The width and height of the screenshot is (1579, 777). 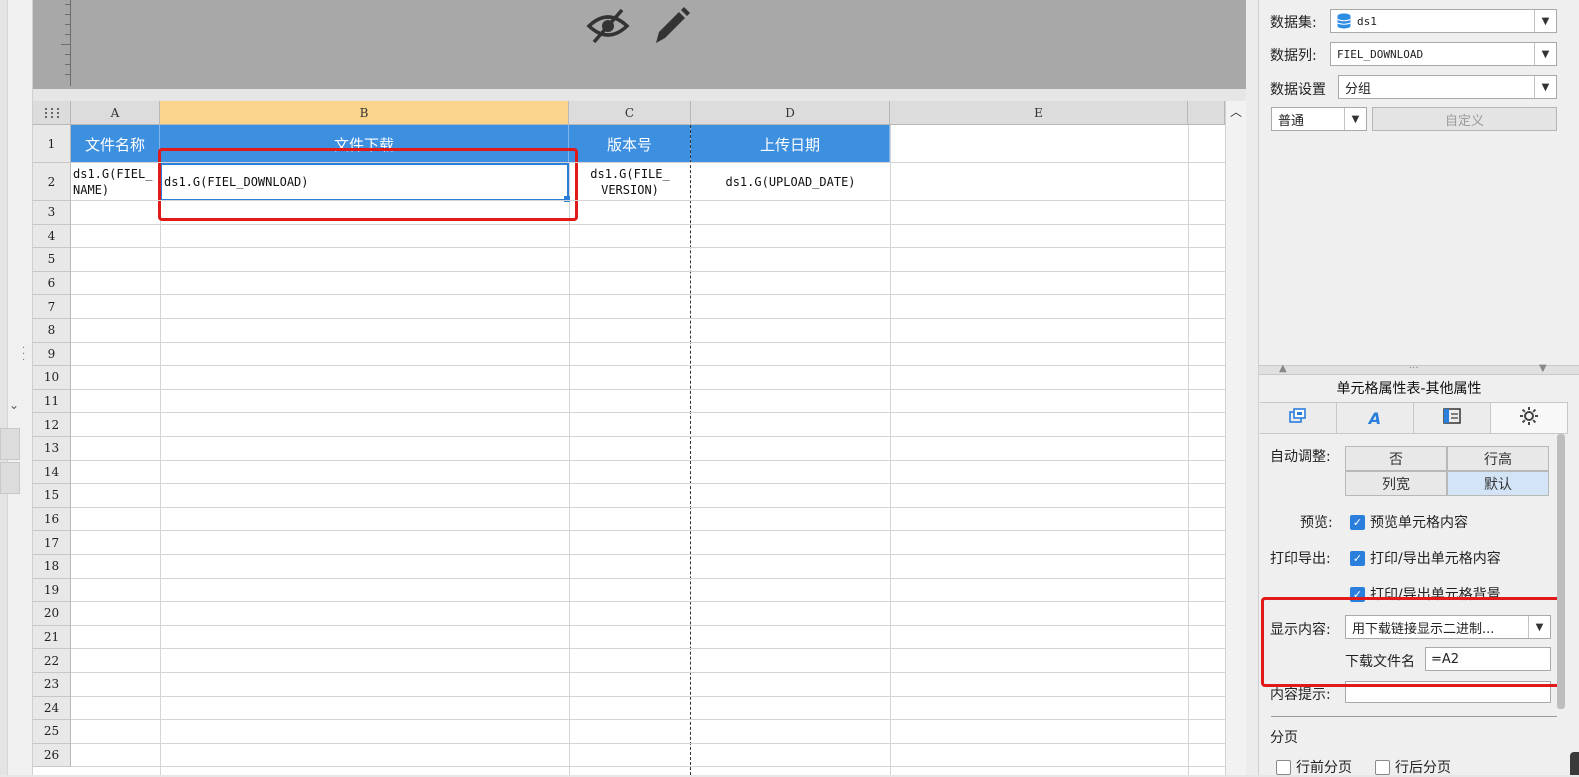 What do you see at coordinates (1235, 438) in the screenshot?
I see `grid-vertical-scrollbar: ︿` at bounding box center [1235, 438].